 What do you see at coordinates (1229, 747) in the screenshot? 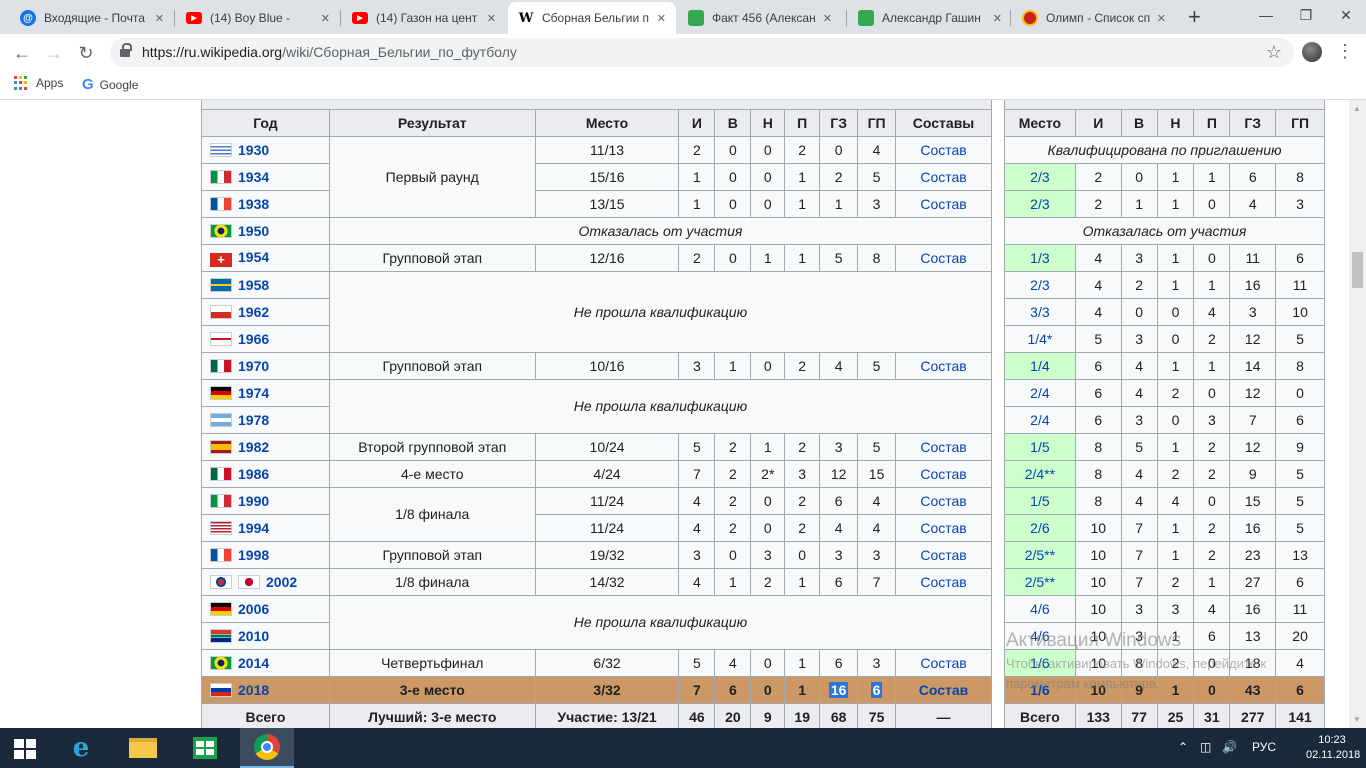
I see `volume-icon: 🔊` at bounding box center [1229, 747].